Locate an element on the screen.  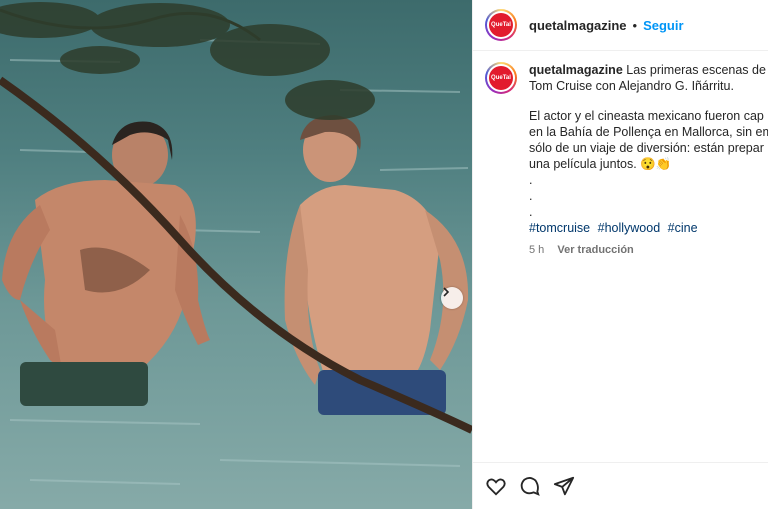
chevron-right-icon is located at coordinates (446, 292).